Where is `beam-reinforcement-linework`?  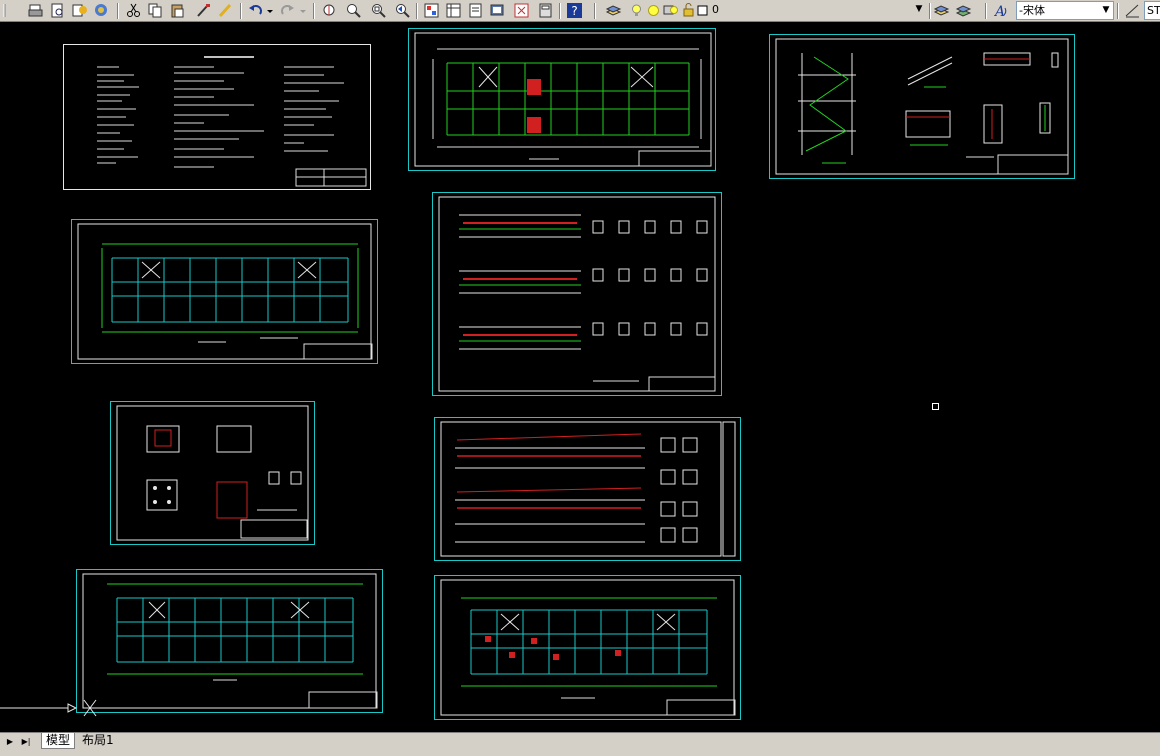 beam-reinforcement-linework is located at coordinates (577, 294).